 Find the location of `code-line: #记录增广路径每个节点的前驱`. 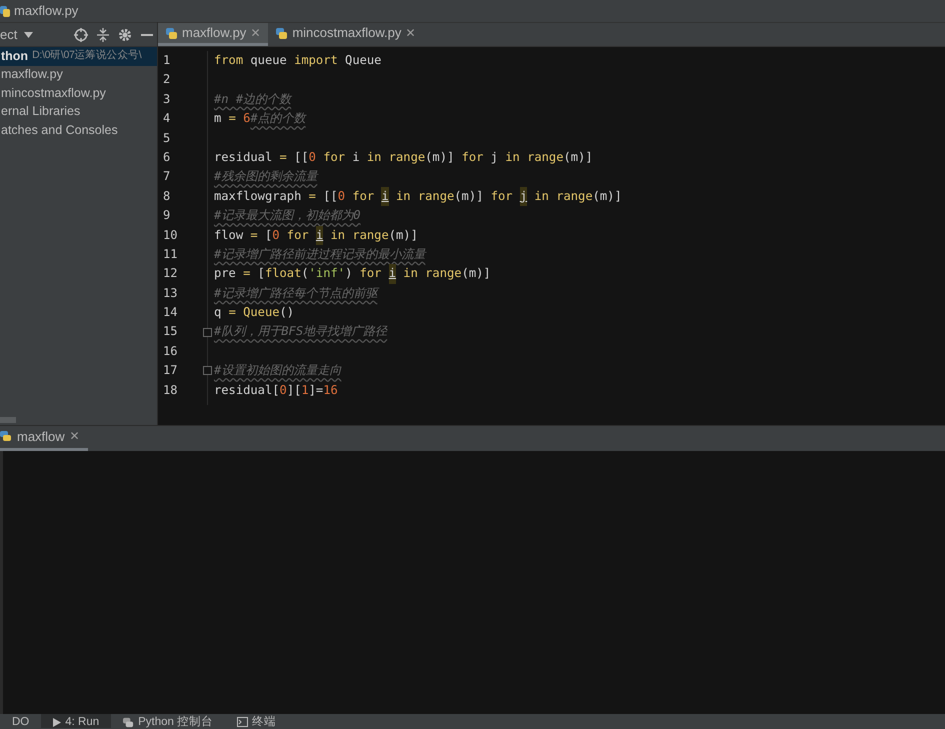

code-line: #记录增广路径每个节点的前驱 is located at coordinates (297, 293).